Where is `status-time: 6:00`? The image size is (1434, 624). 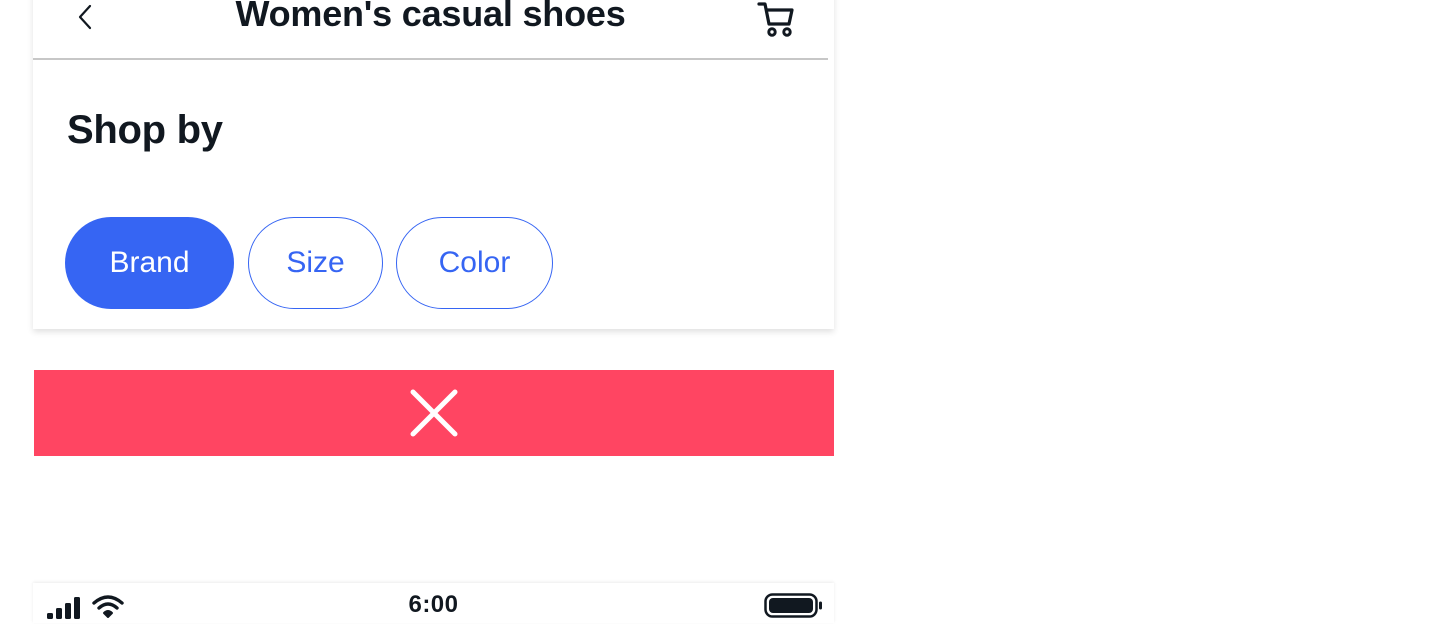 status-time: 6:00 is located at coordinates (433, 604).